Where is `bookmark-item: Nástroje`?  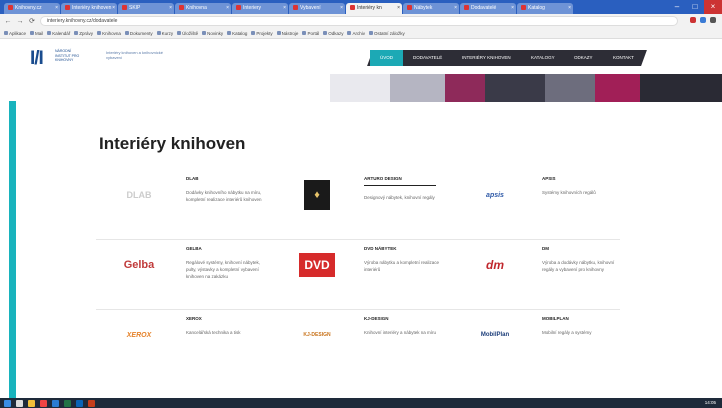 bookmark-item: Nástroje is located at coordinates (287, 33).